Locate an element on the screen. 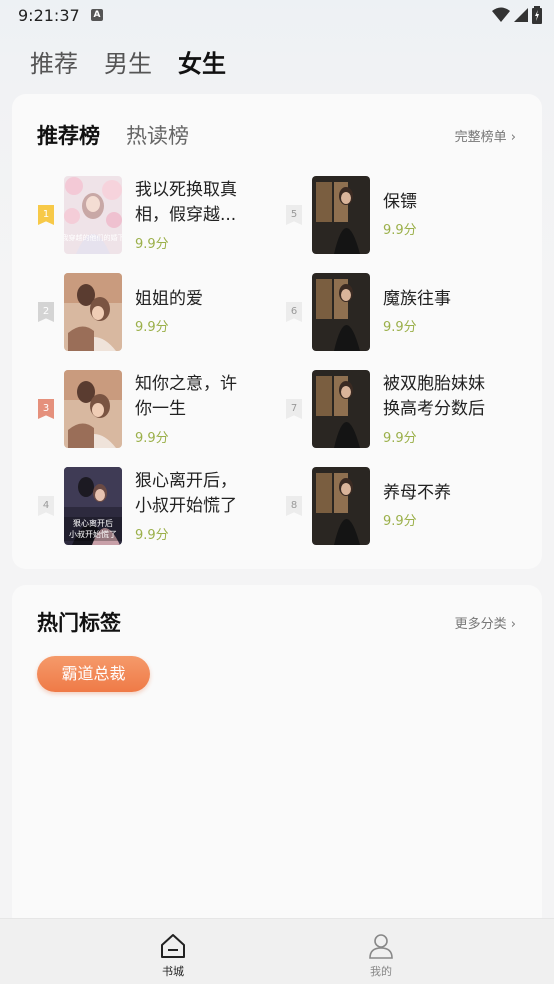 This screenshot has width=554, height=984. book-cover: 狠心离开后 小叔开始慌了 is located at coordinates (93, 506).